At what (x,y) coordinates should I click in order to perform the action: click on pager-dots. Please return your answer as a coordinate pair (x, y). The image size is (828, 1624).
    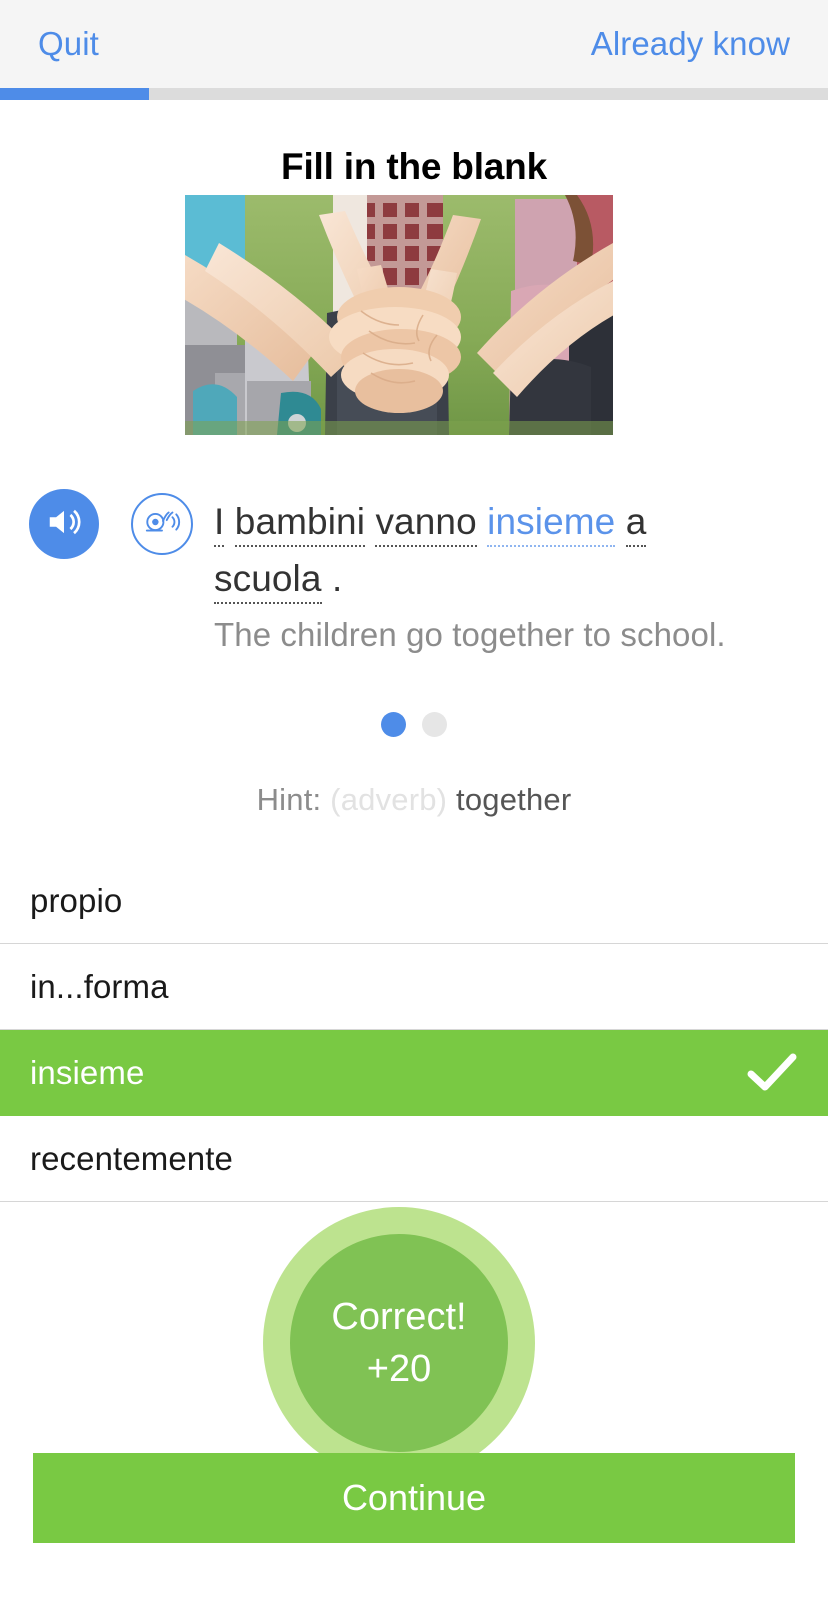
    Looking at the image, I should click on (414, 724).